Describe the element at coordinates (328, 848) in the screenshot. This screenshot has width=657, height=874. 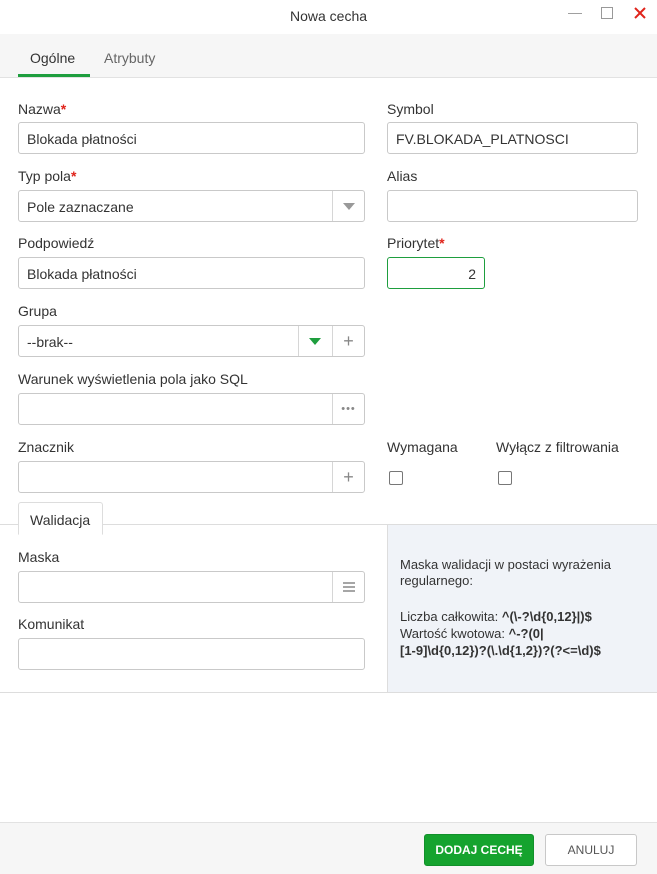
I see `dialog-footer: DODAJ CECHĘ ANULUJ` at that location.